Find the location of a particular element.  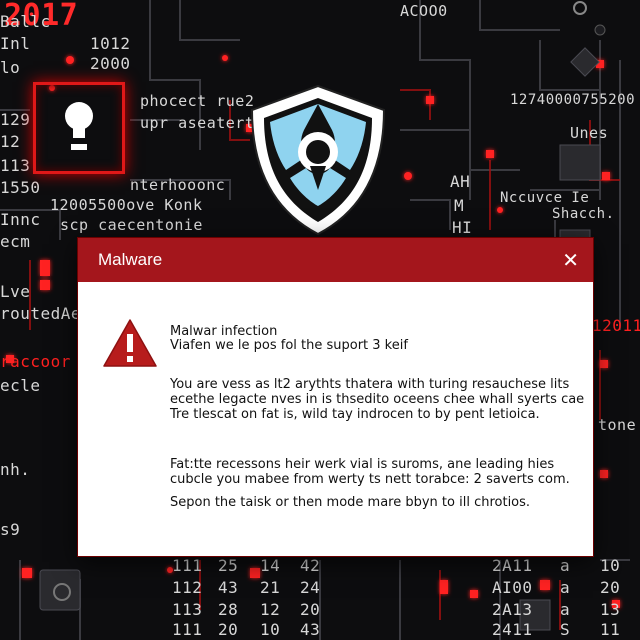

bg-line: 113 is located at coordinates (15, 165).